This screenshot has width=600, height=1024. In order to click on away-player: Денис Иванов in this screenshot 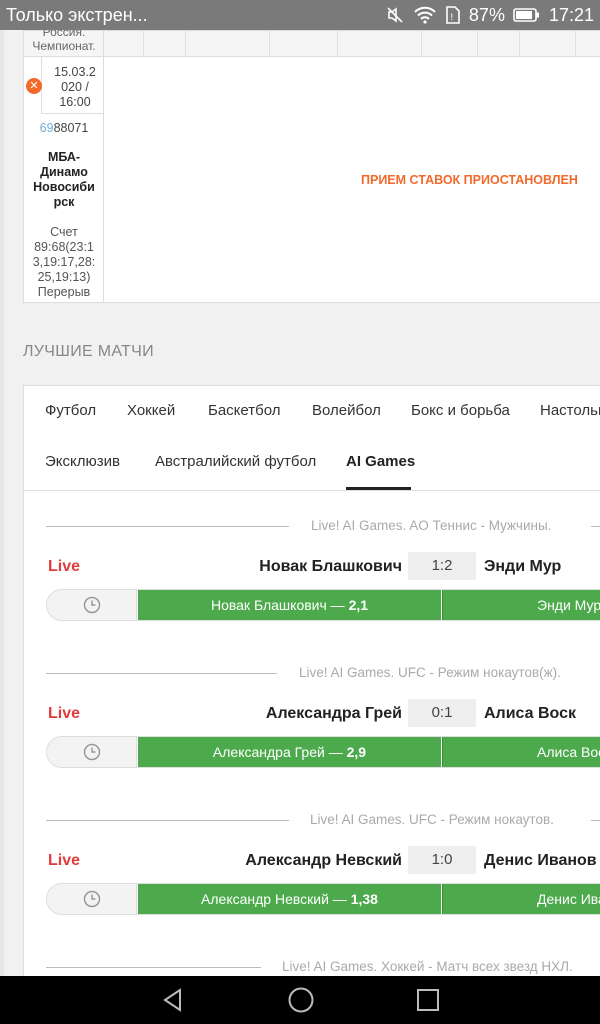, I will do `click(540, 861)`.